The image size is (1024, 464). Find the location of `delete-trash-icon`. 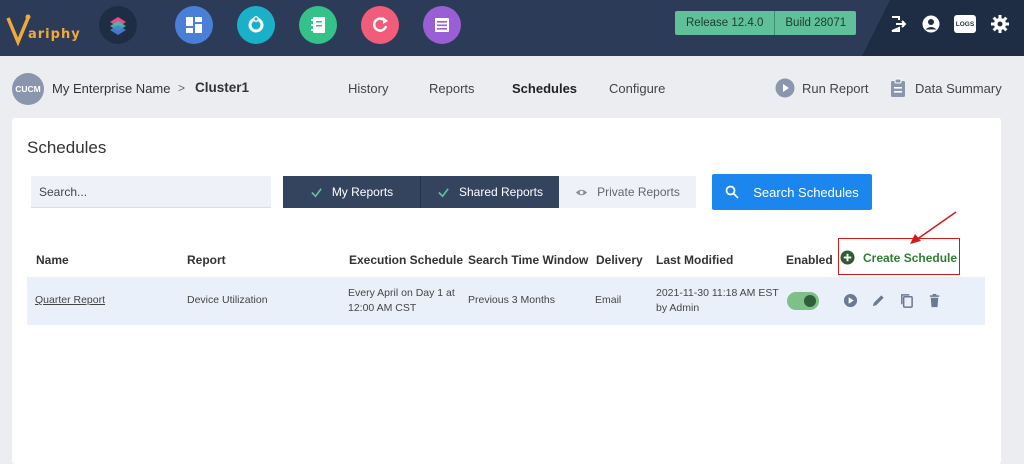

delete-trash-icon is located at coordinates (934, 300).